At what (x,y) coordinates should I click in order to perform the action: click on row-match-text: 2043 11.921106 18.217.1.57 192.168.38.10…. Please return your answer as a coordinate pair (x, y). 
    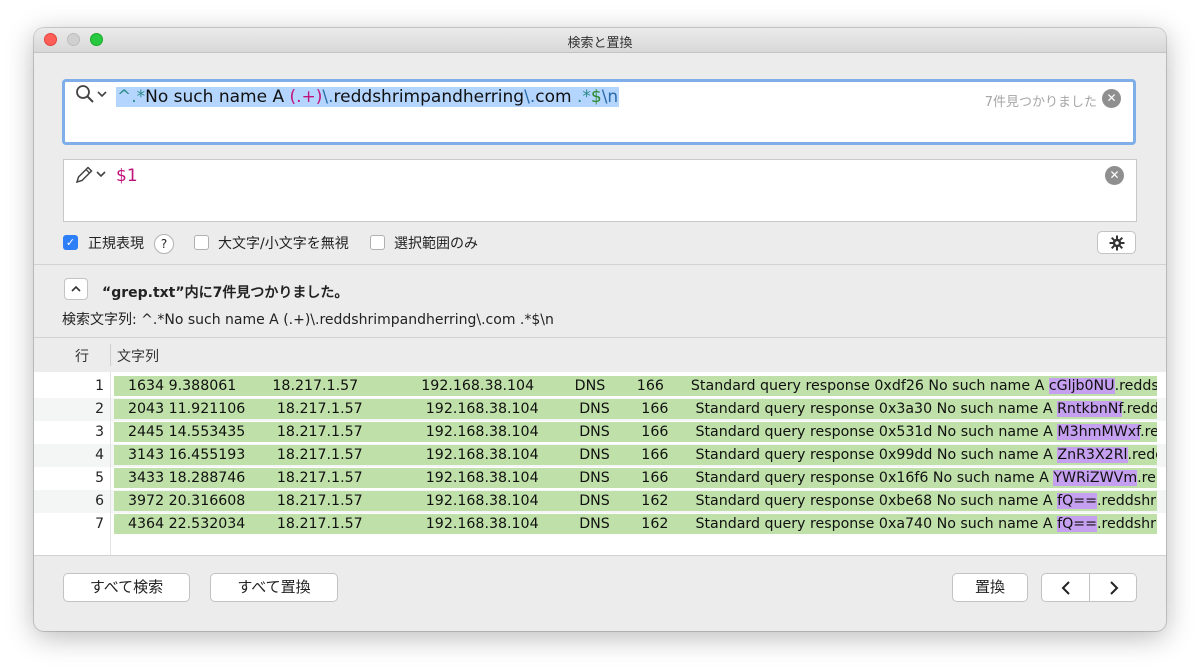
    Looking at the image, I should click on (635, 409).